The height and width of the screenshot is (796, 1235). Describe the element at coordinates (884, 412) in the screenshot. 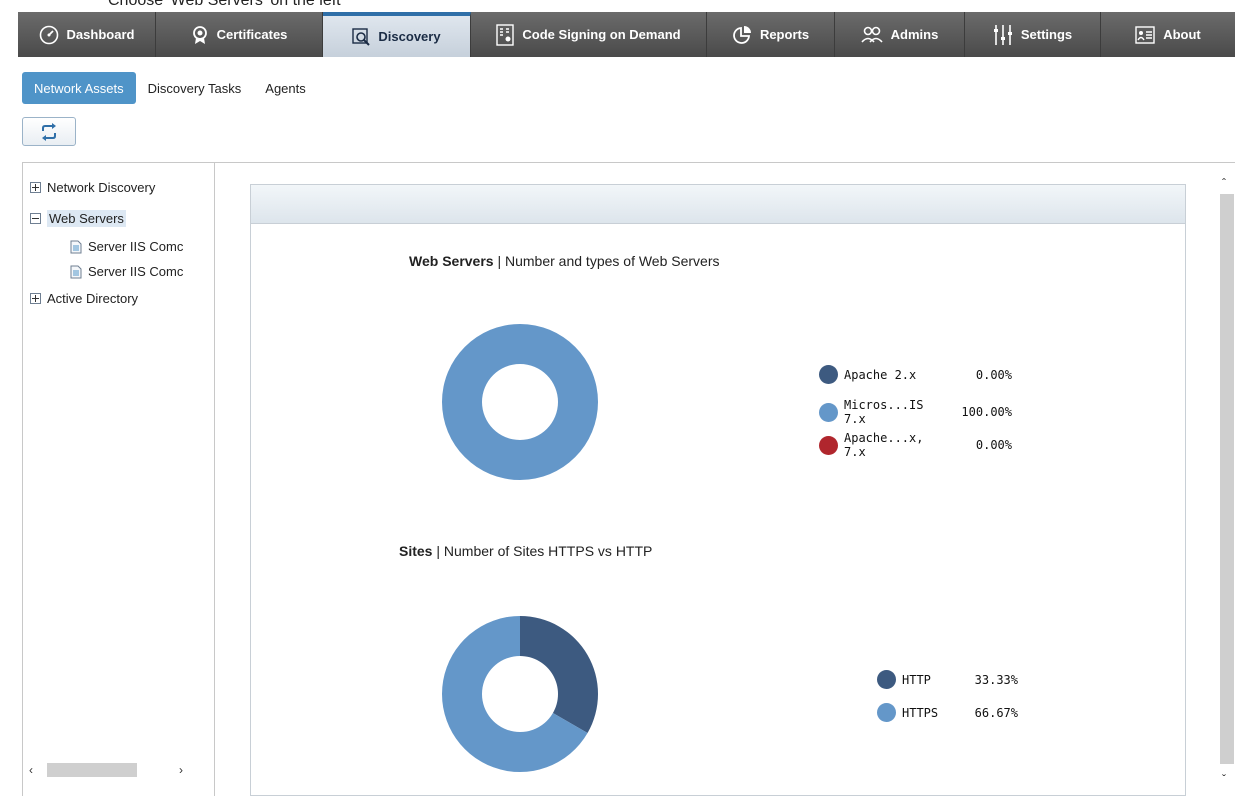

I see `legend-label: Micros...IS 7.x` at that location.